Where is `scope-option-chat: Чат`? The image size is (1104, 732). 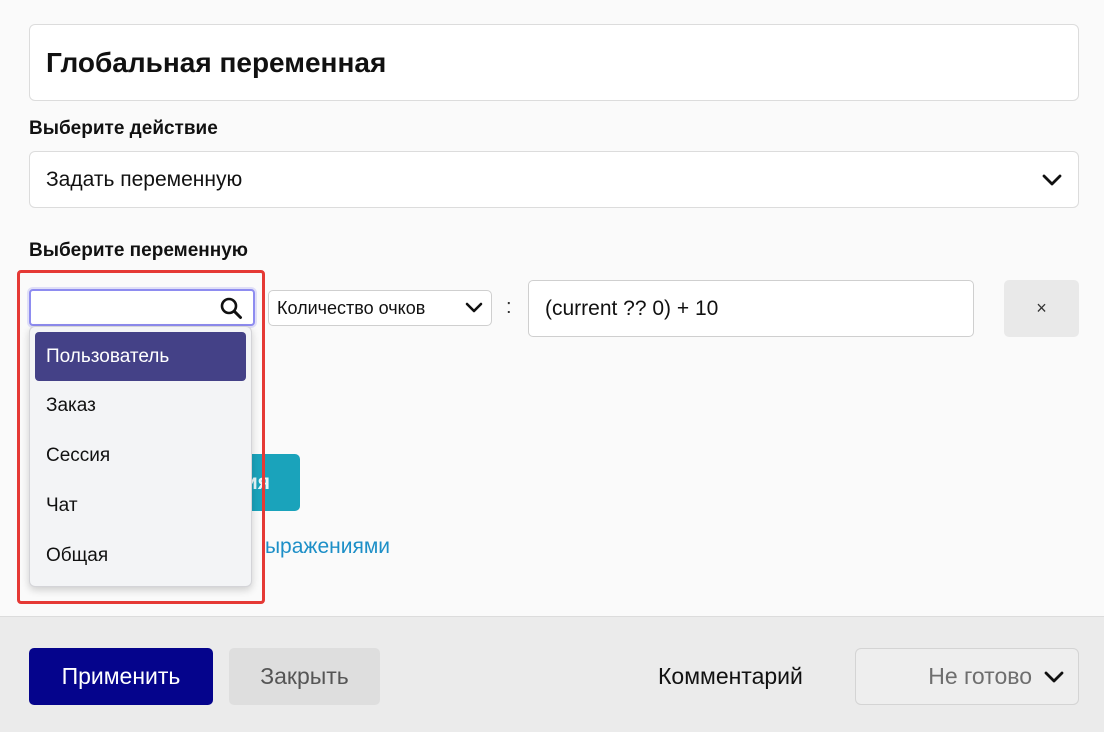 scope-option-chat: Чат is located at coordinates (140, 506).